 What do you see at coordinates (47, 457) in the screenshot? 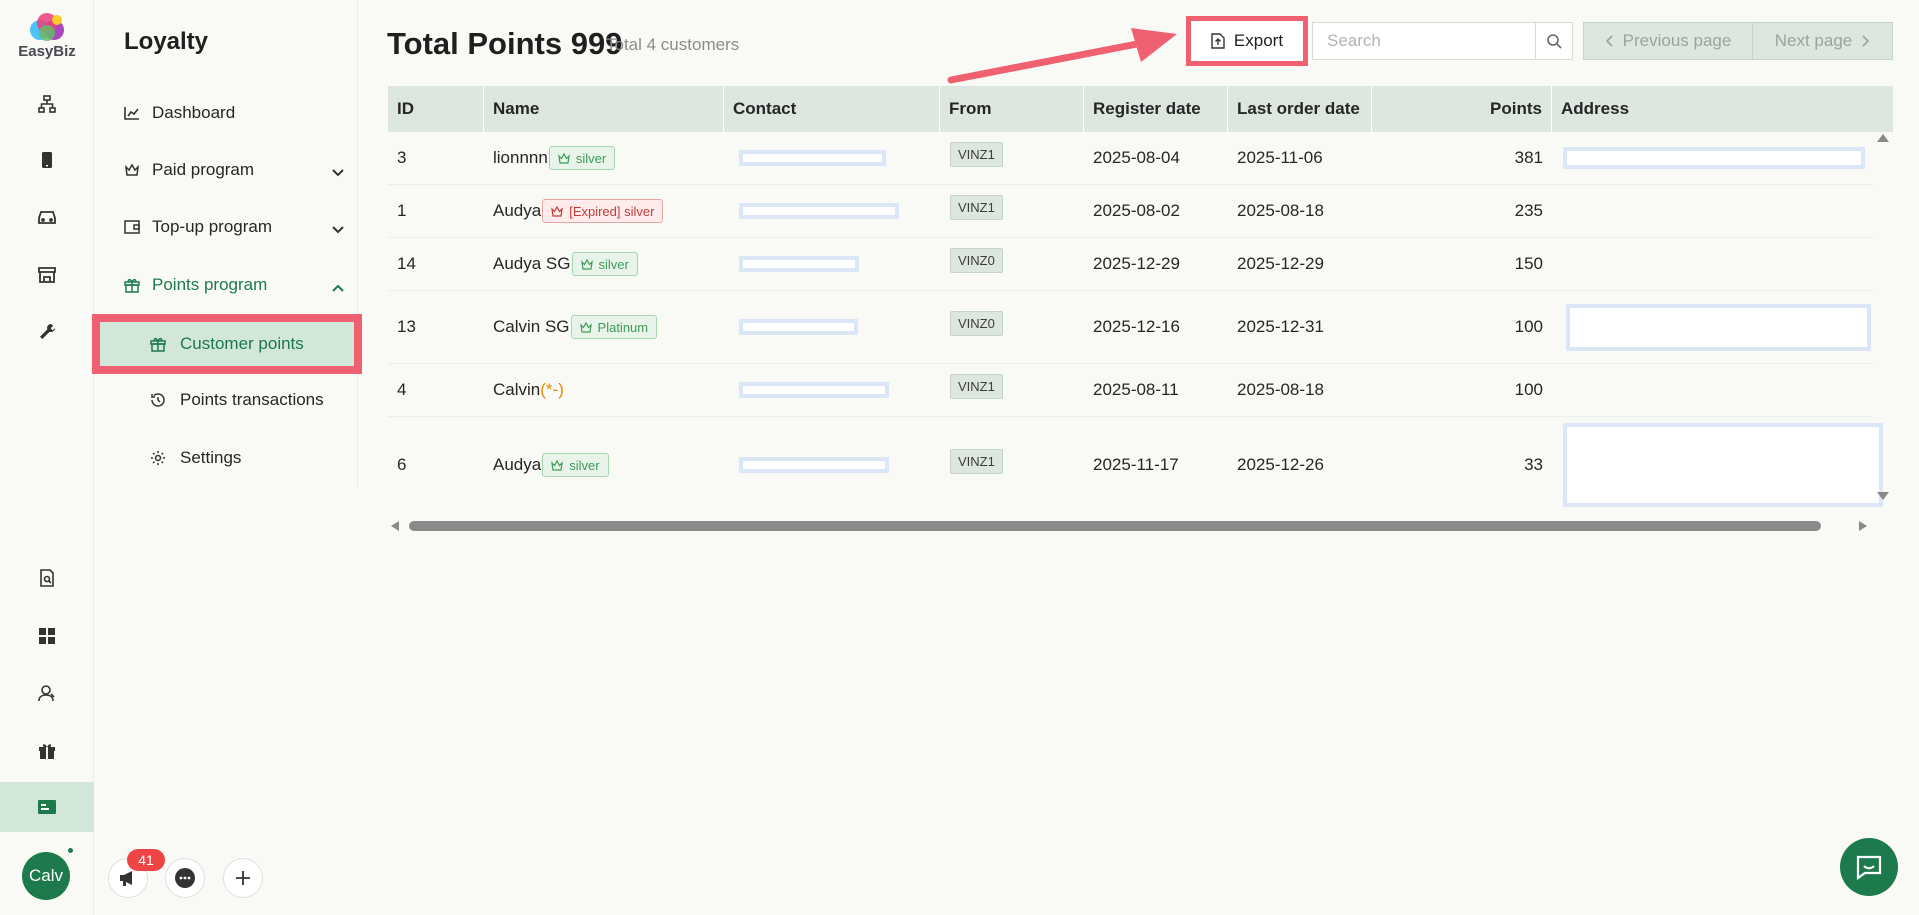
I see `icon-rail: EasyBiz Calv` at bounding box center [47, 457].